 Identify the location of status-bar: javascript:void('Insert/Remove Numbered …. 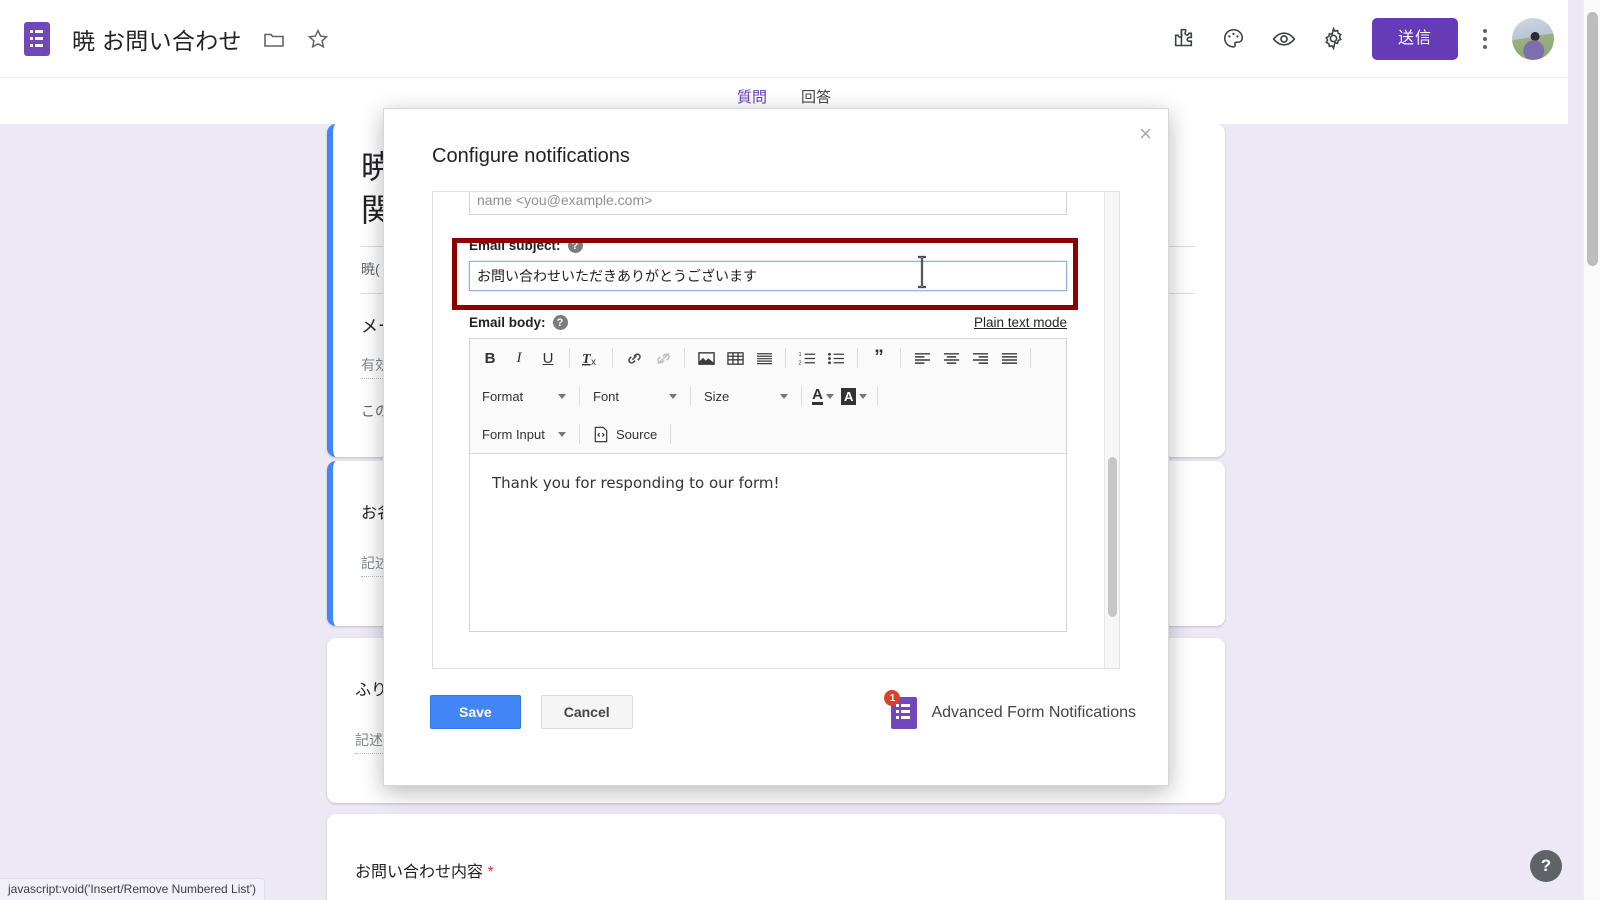
(133, 889).